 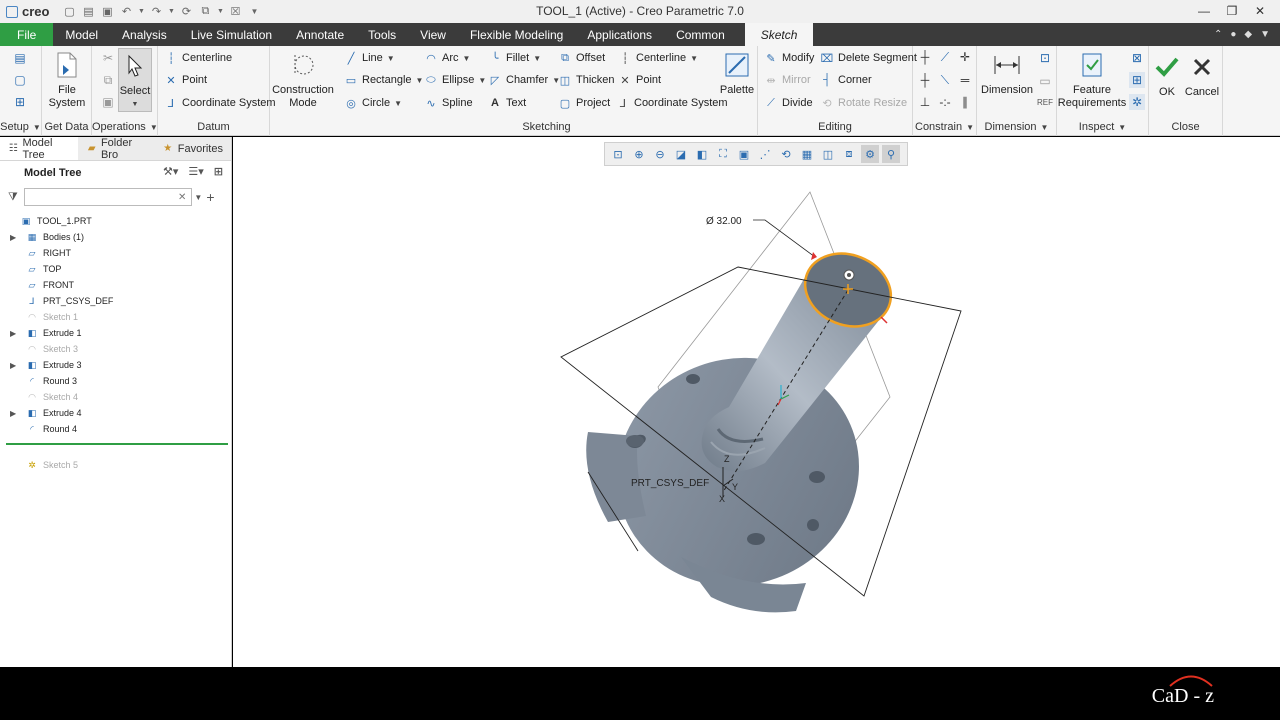 I want to click on chamfer-button: ◸ Chamfer ▼, so click(x=524, y=80).